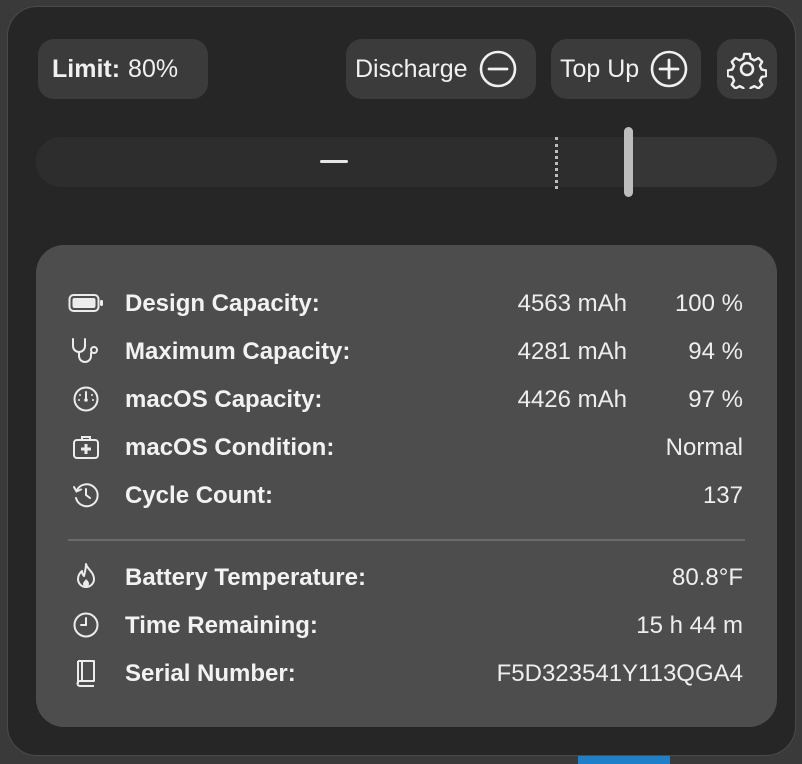 The image size is (802, 764). Describe the element at coordinates (406, 162) in the screenshot. I see `charge-limit-slider` at that location.